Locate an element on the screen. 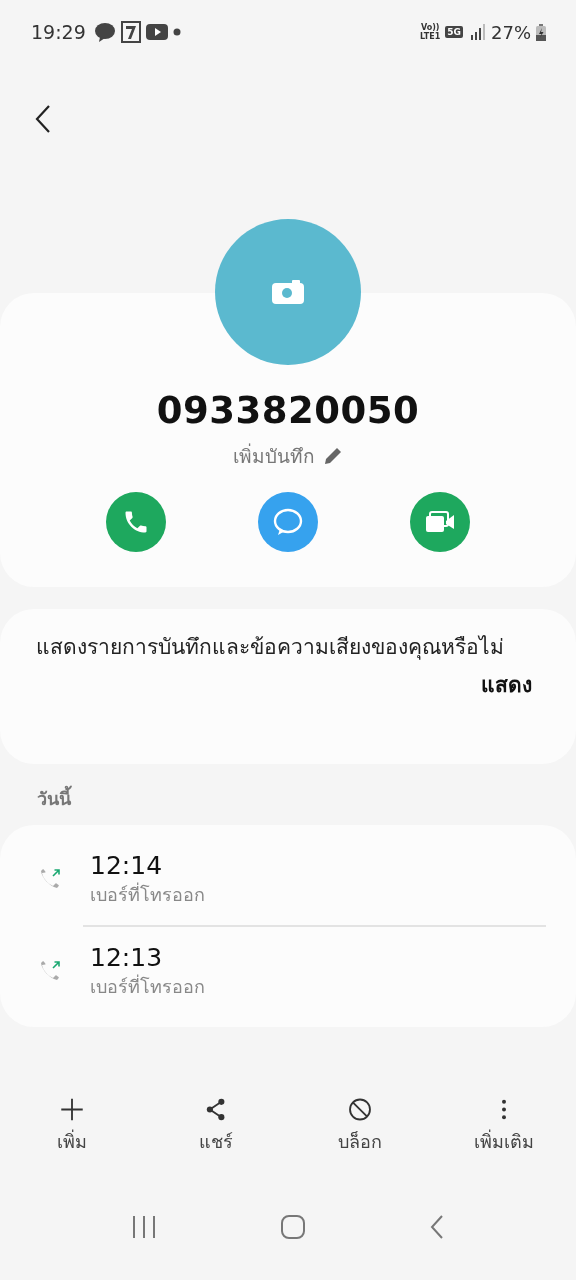 This screenshot has width=576, height=1280. video-camera-icon is located at coordinates (440, 522).